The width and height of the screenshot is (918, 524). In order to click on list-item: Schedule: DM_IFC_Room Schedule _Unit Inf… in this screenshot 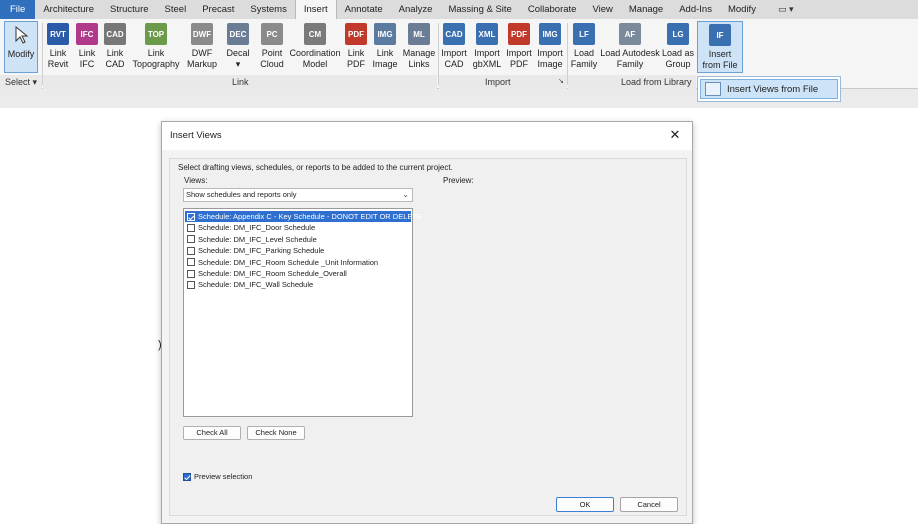, I will do `click(298, 262)`.